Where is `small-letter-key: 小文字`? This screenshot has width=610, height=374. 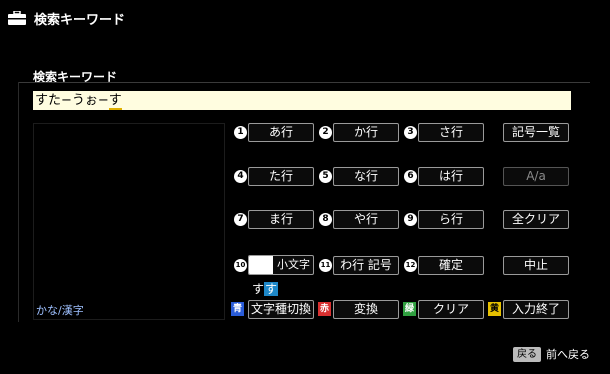
small-letter-key: 小文字 is located at coordinates (281, 265).